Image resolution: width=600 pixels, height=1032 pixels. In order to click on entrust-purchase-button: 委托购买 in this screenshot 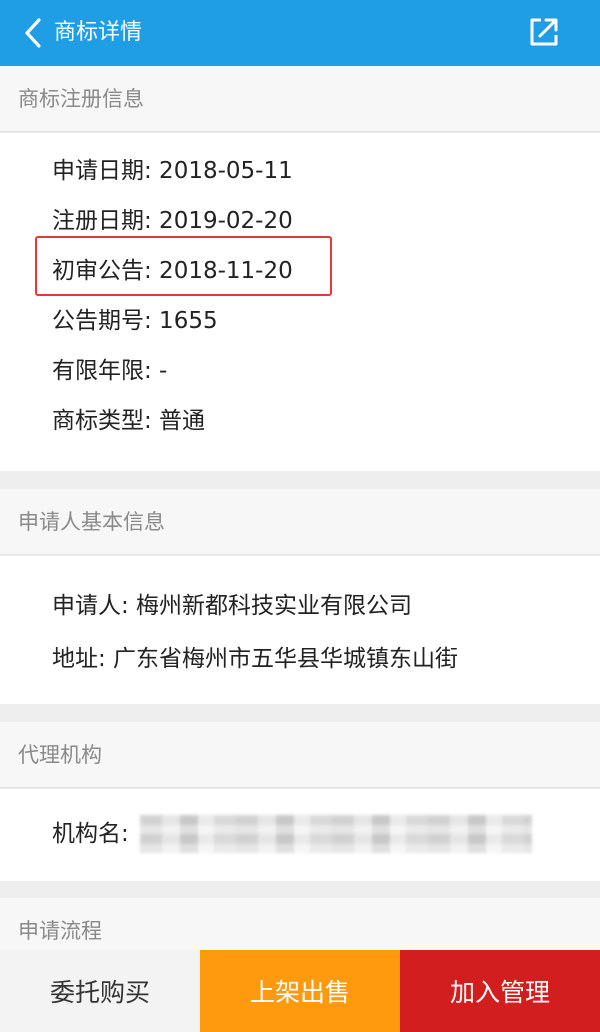, I will do `click(100, 991)`.